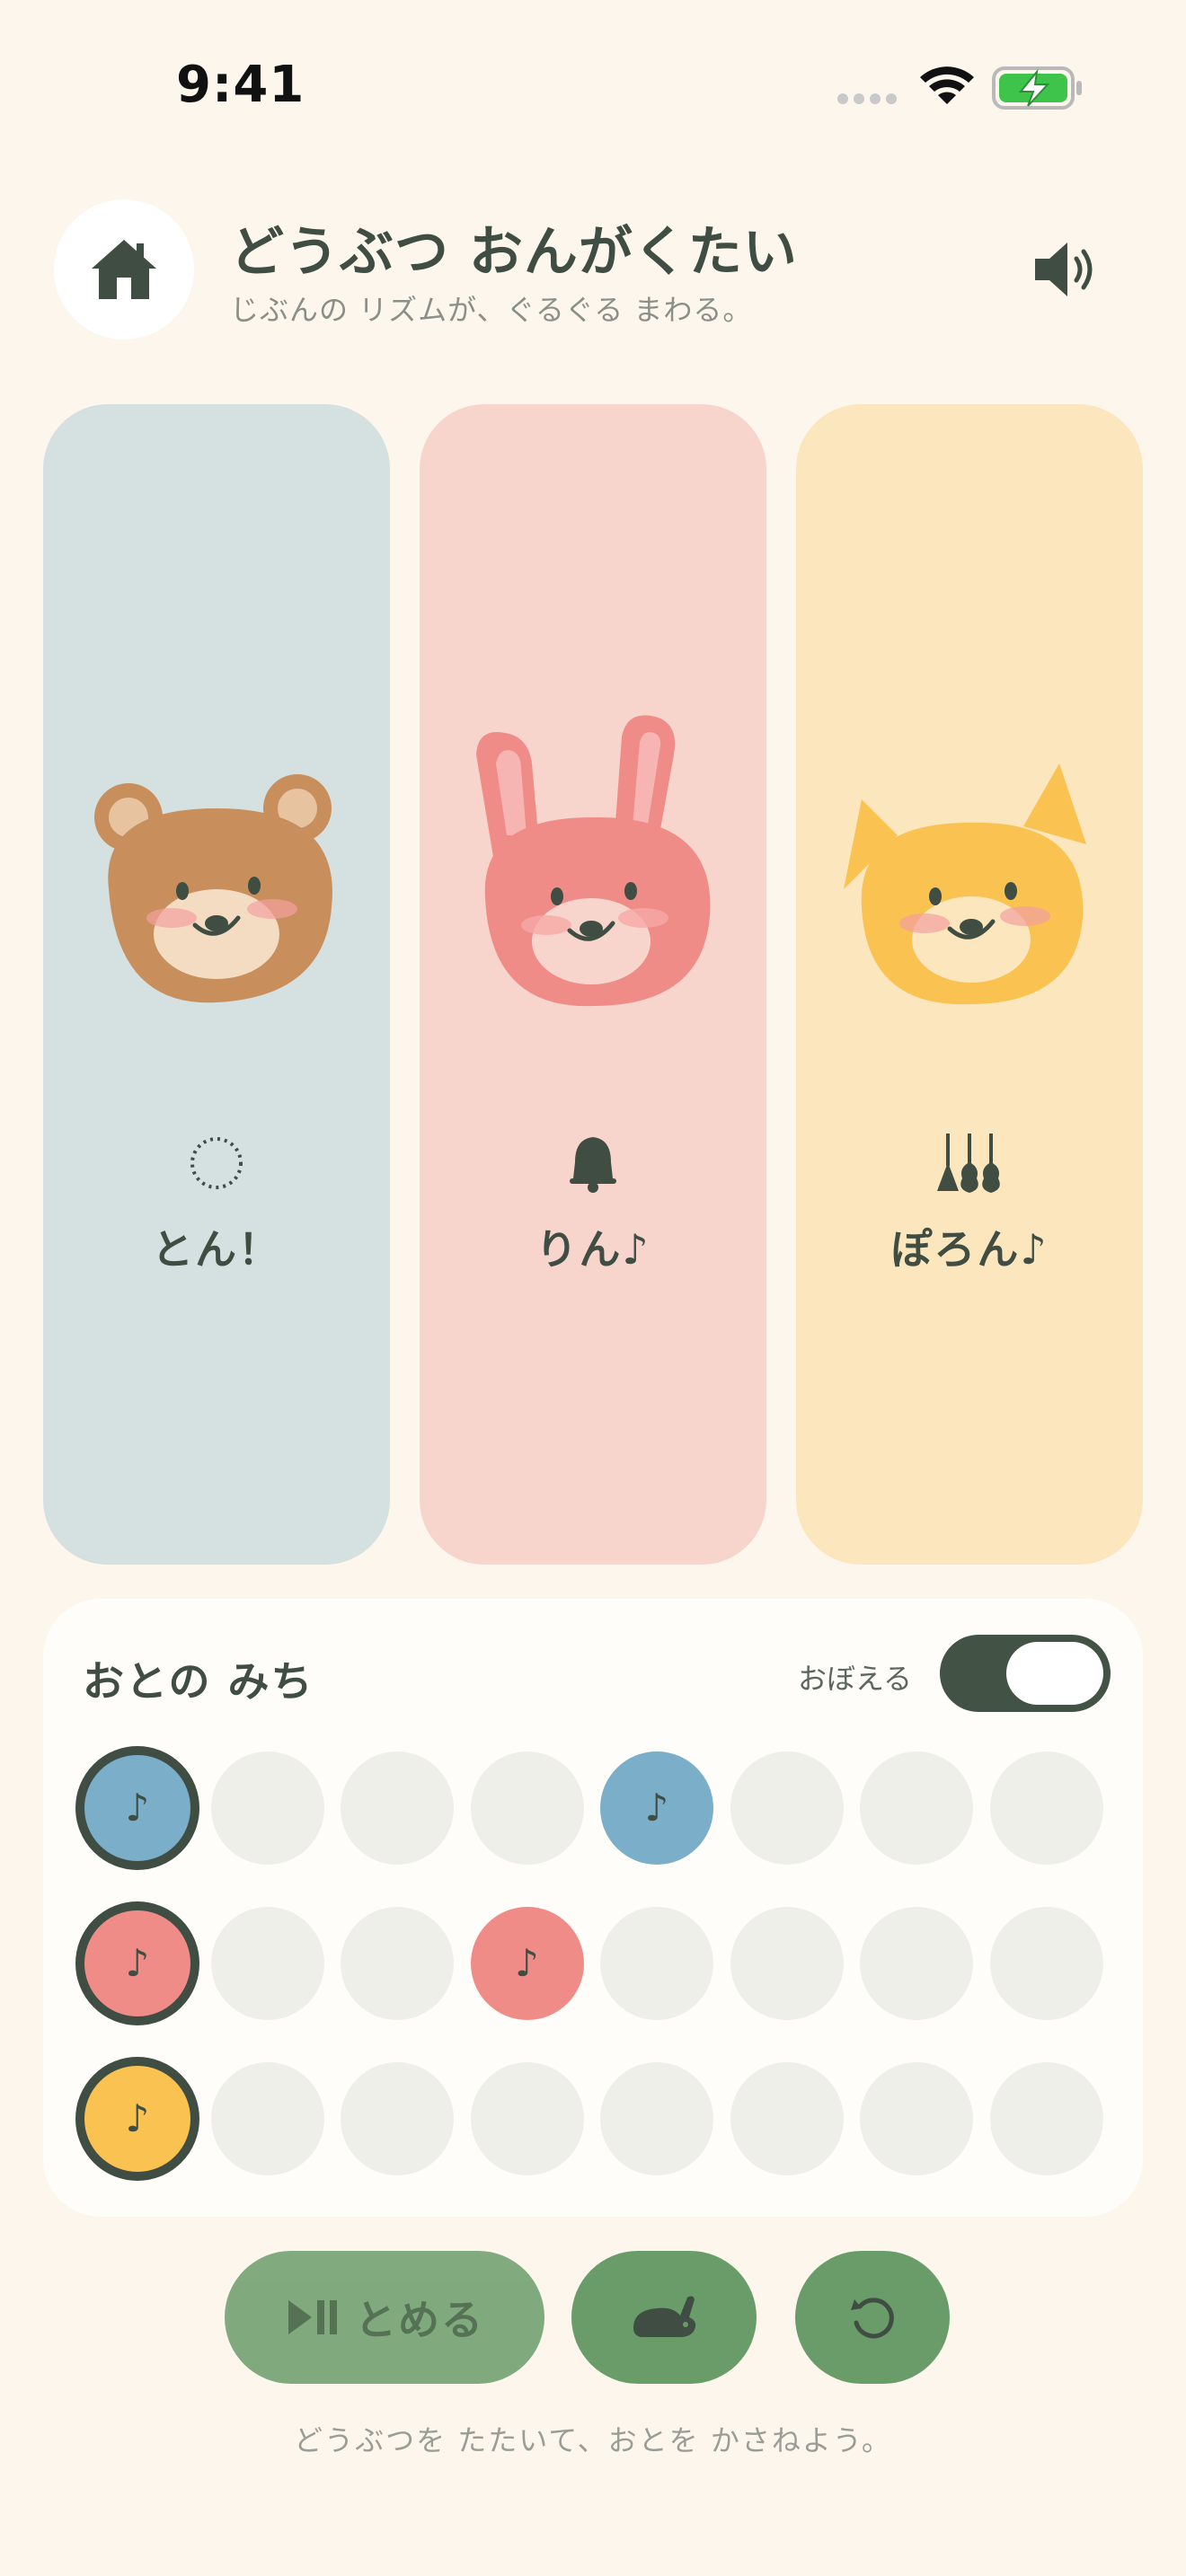 The width and height of the screenshot is (1186, 2576). I want to click on animal-label-bear: とん！, so click(216, 1249).